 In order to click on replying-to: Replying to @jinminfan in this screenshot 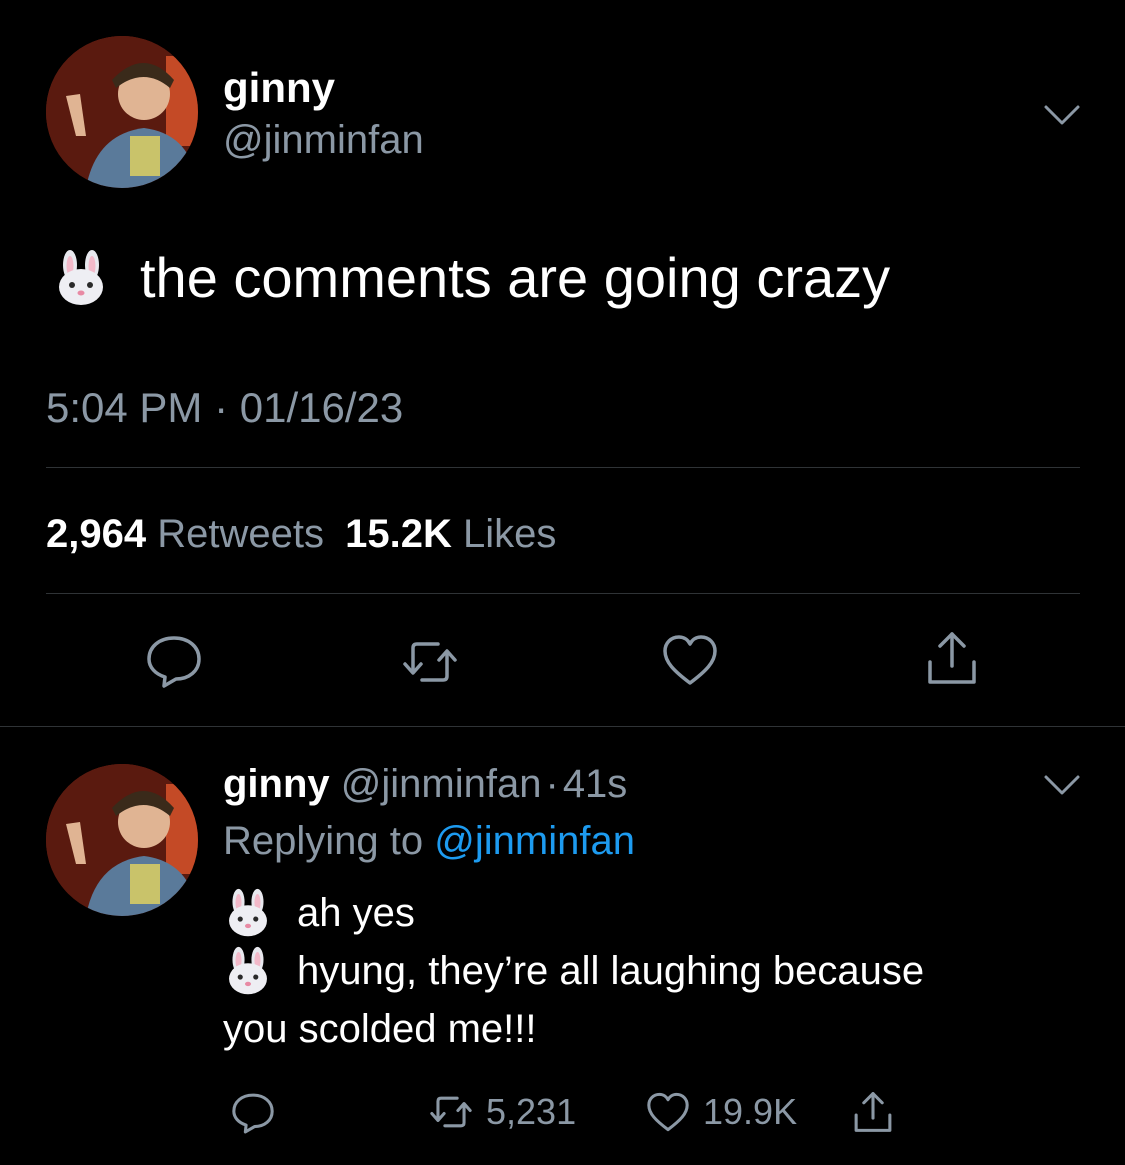, I will do `click(429, 841)`.